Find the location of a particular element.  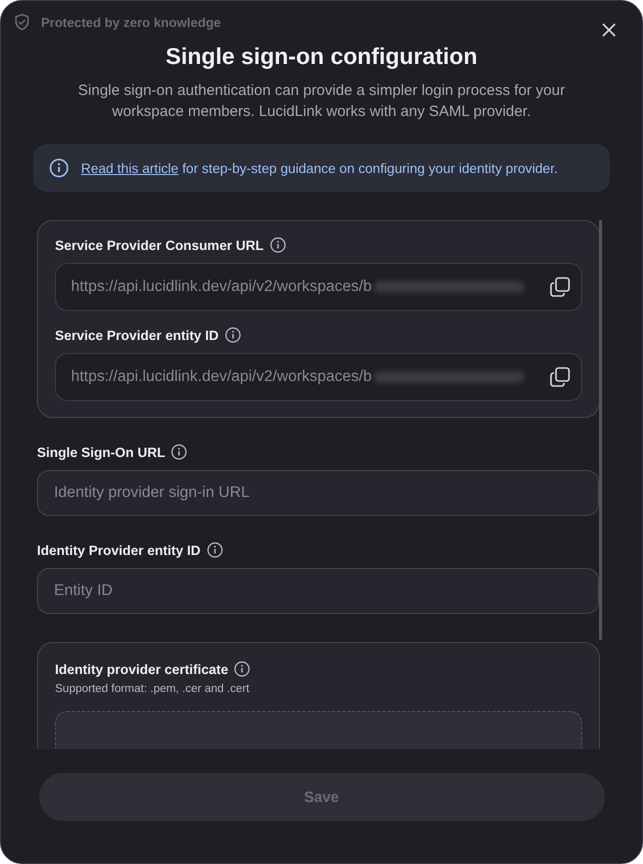

field-label: Service Provider Consumer URL is located at coordinates (159, 245).